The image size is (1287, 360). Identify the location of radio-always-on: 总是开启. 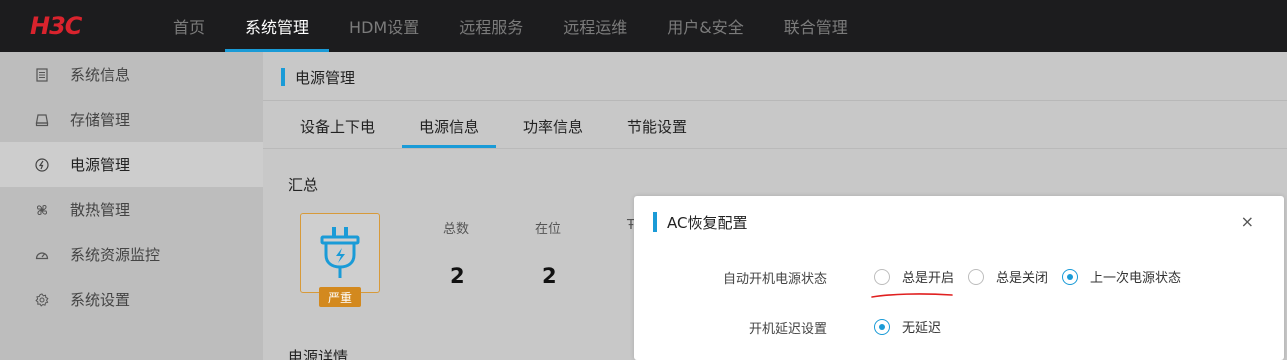
(914, 276).